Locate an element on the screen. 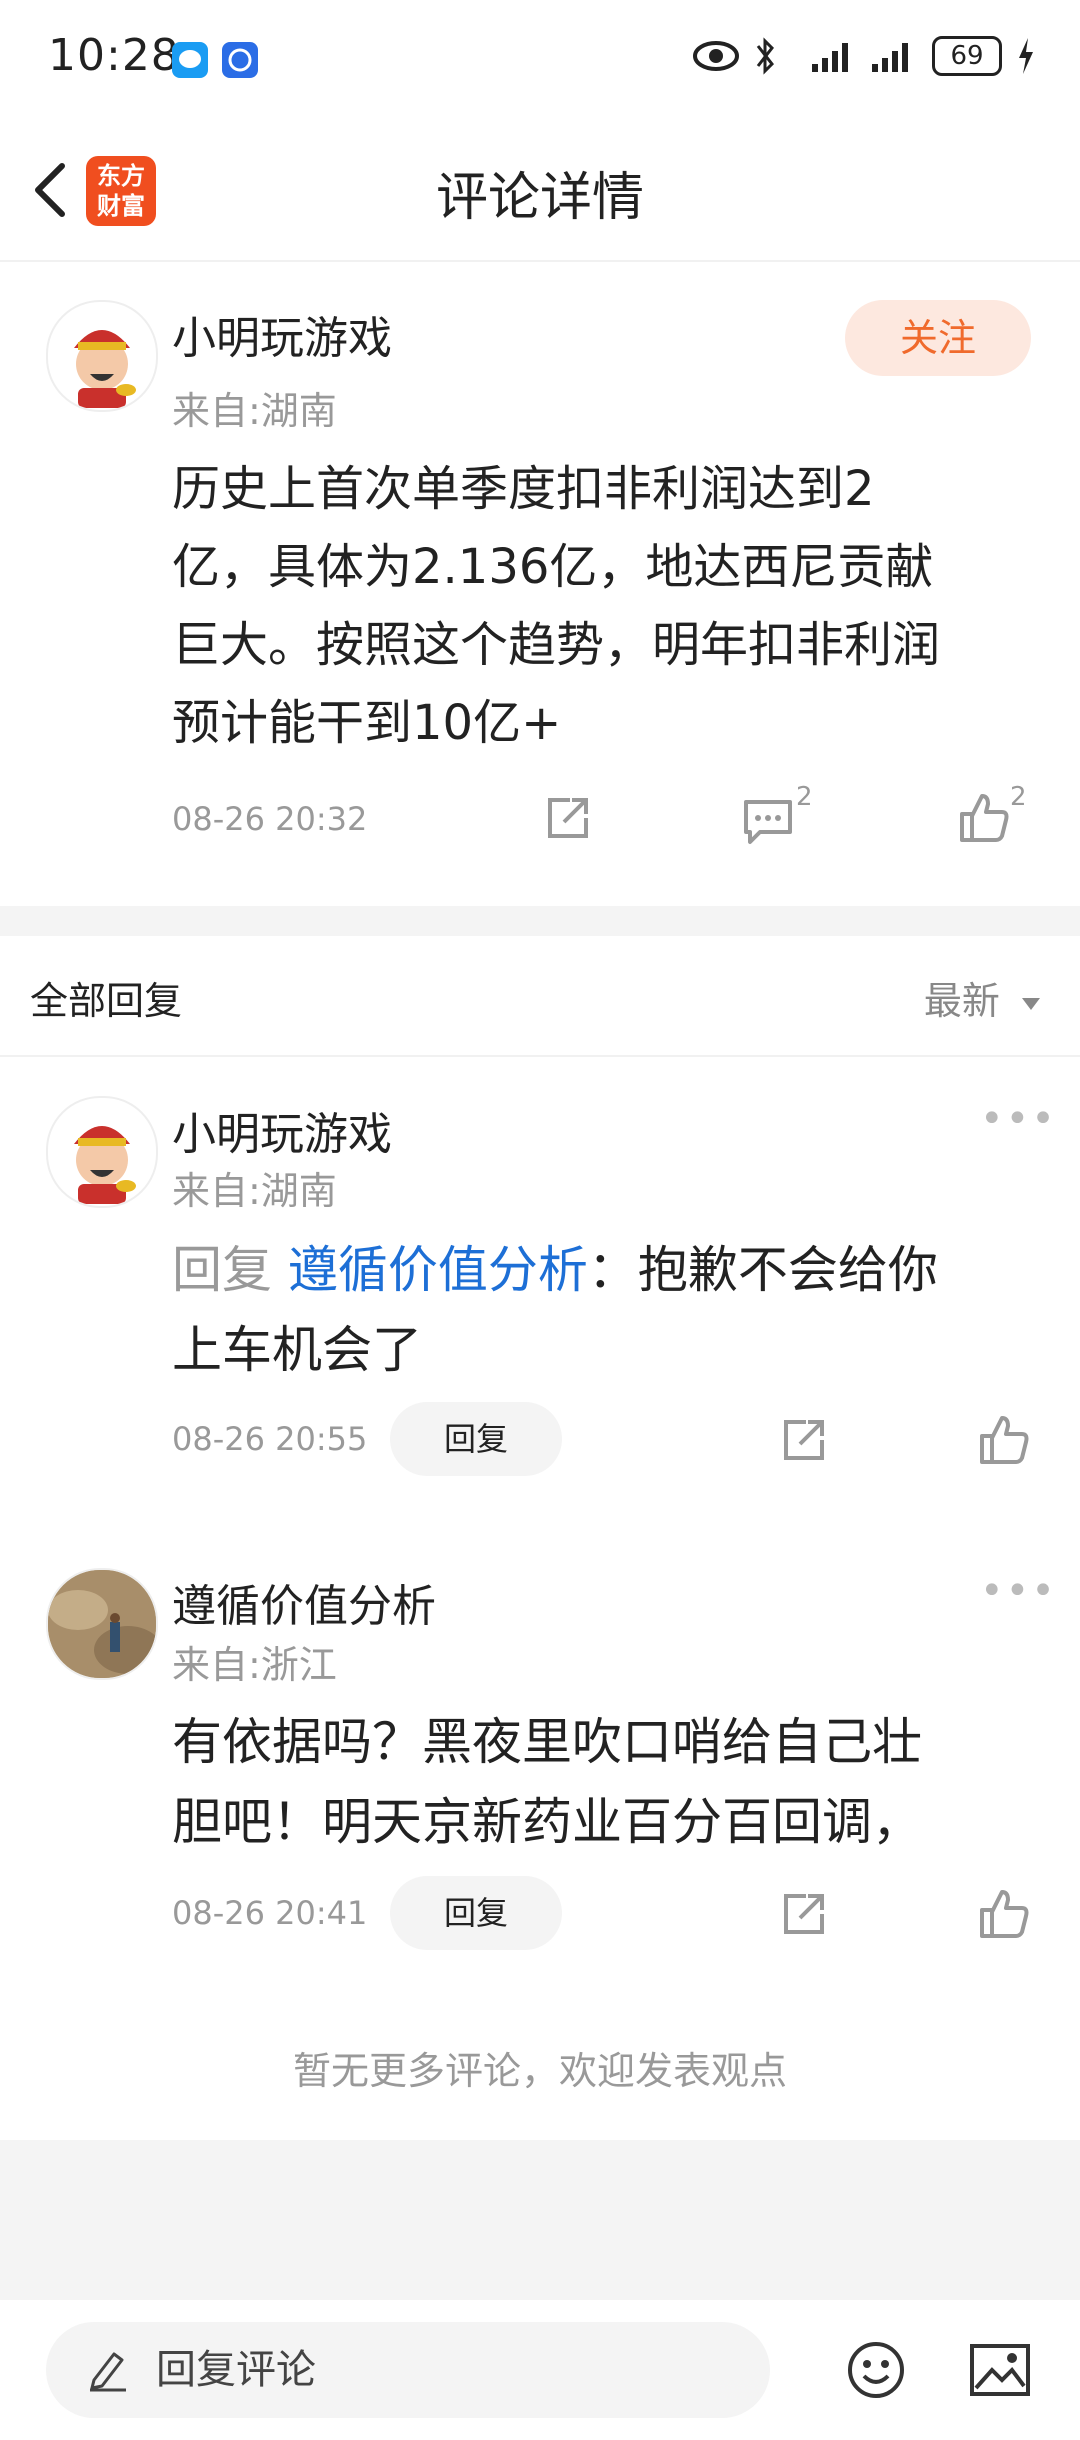 This screenshot has height=2440, width=1080. image-icon is located at coordinates (1000, 2372).